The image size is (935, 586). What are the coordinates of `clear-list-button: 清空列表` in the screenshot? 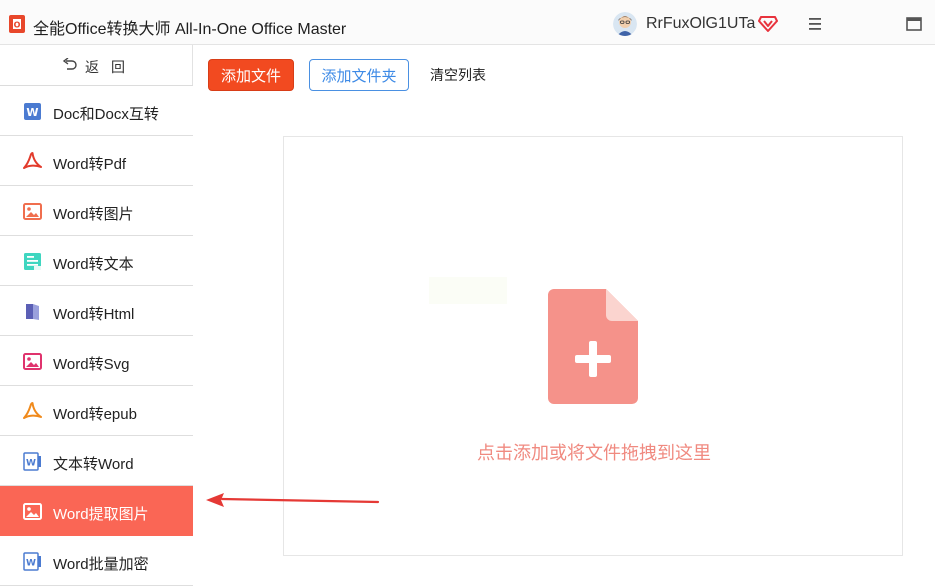 It's located at (458, 75).